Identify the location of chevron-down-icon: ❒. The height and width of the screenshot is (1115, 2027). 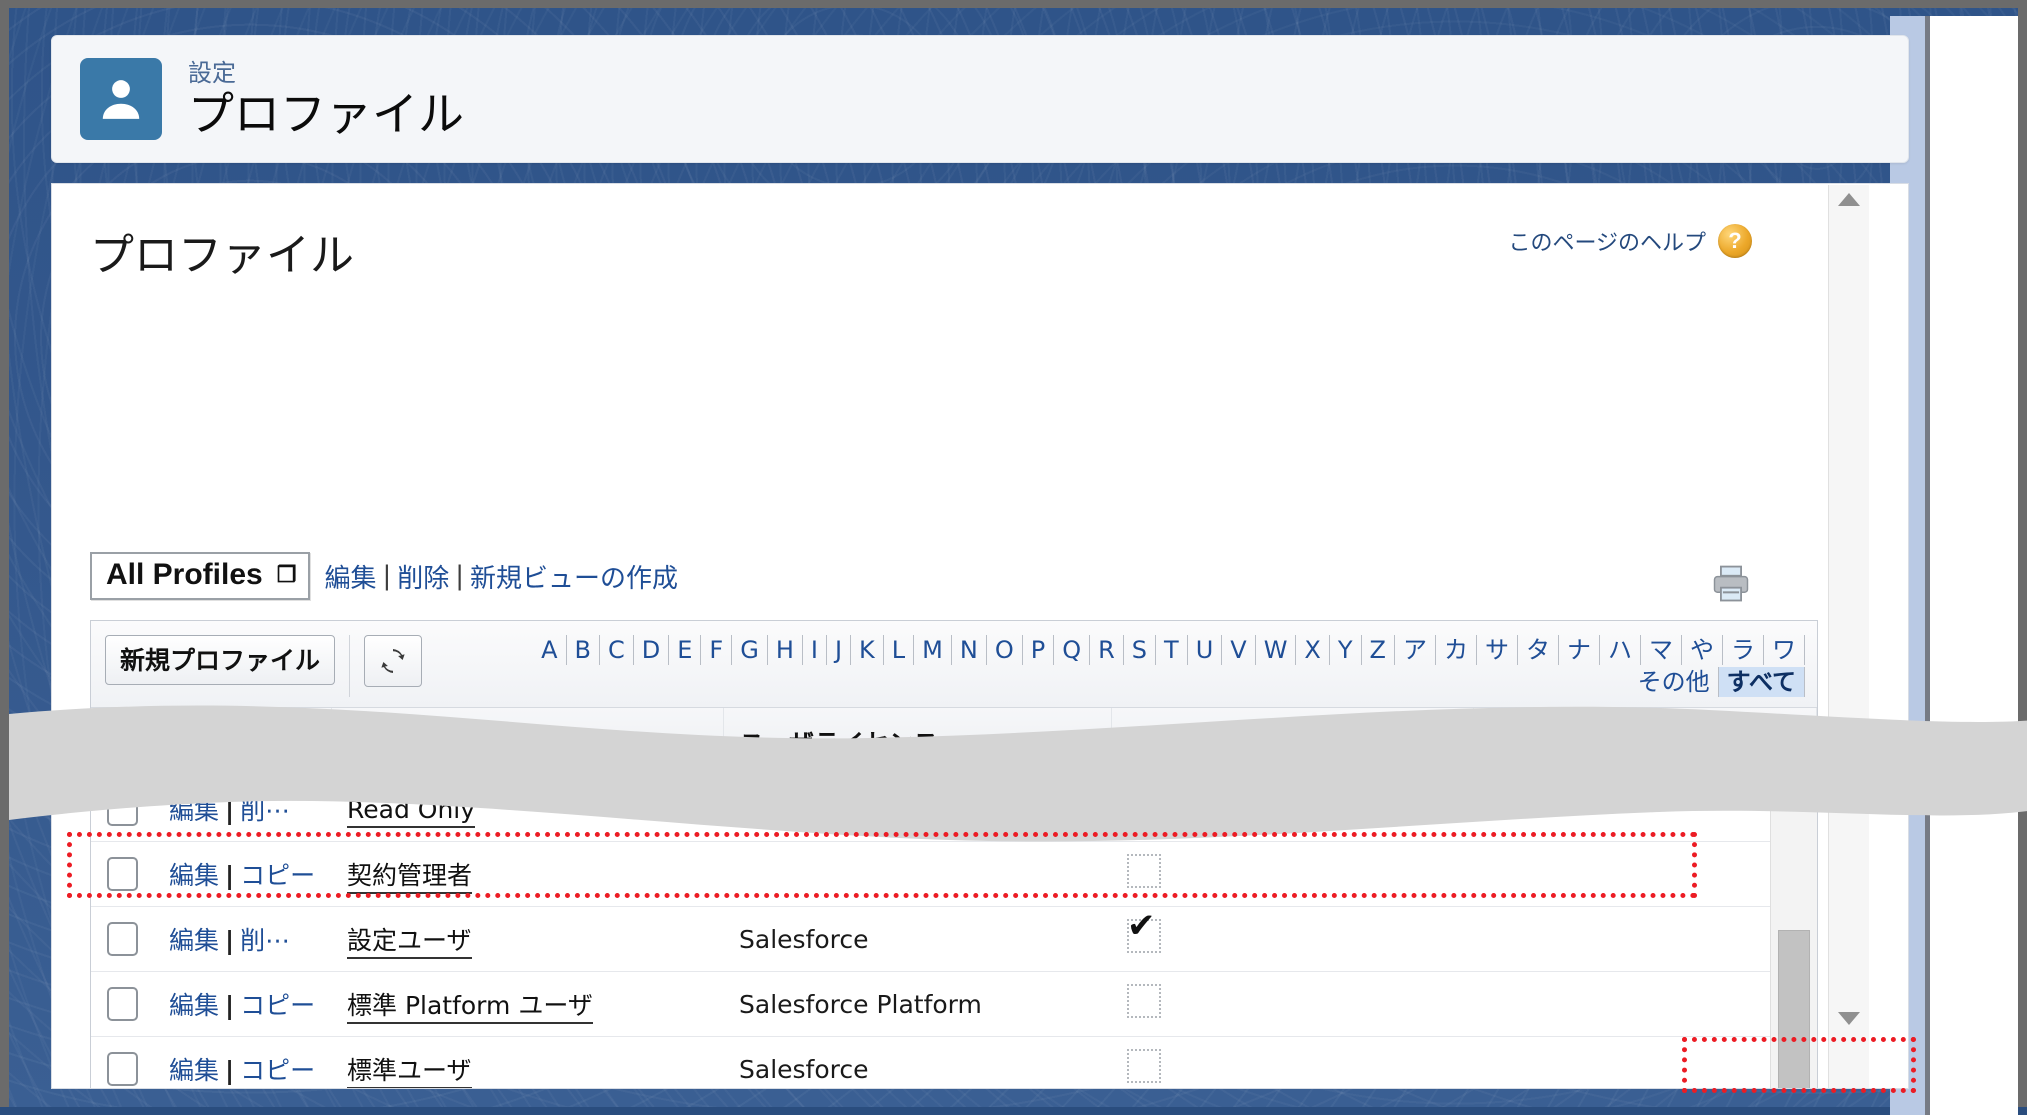
(286, 574).